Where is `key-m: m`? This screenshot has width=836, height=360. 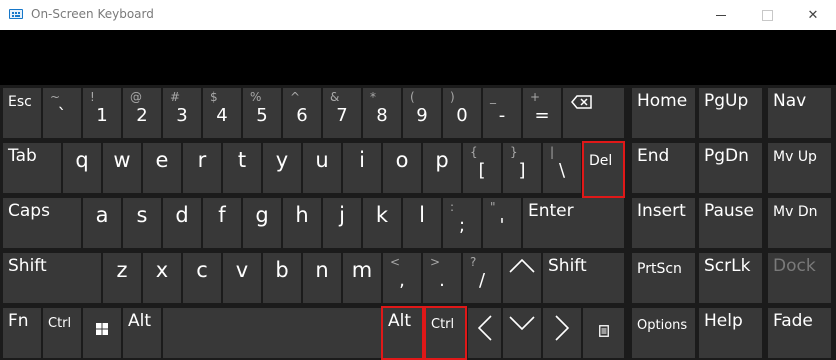
key-m: m is located at coordinates (362, 278).